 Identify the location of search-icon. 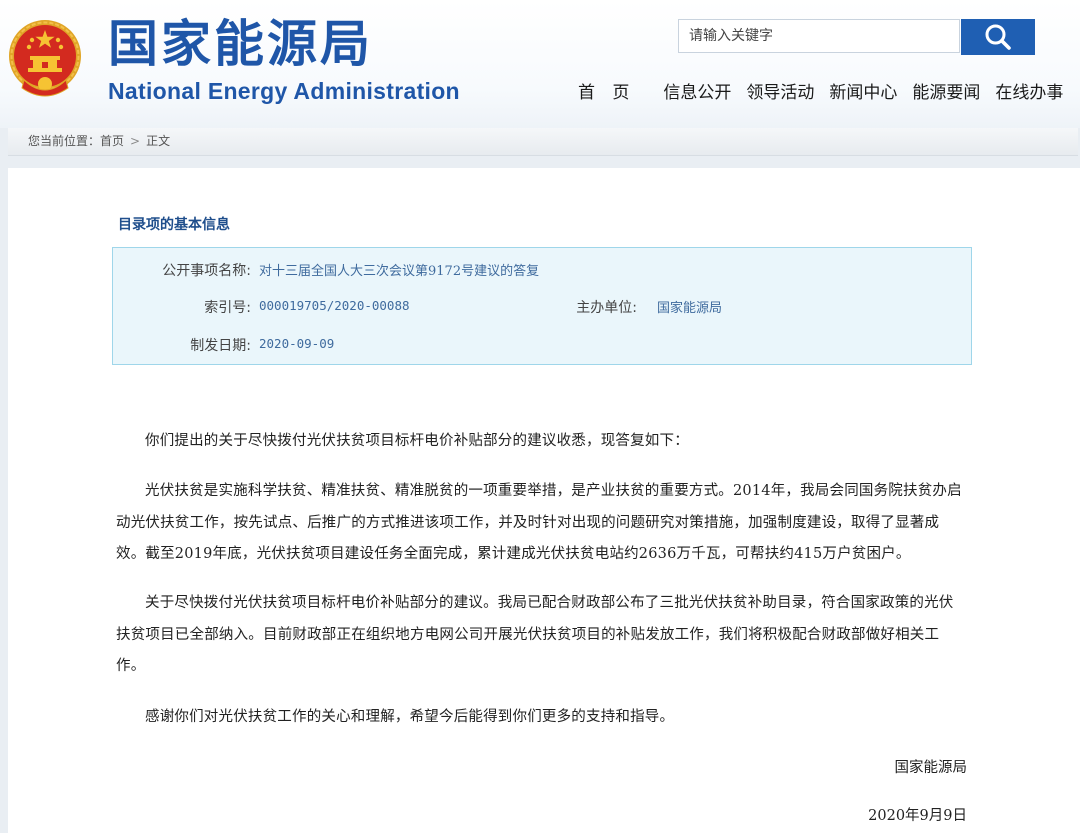
(998, 37).